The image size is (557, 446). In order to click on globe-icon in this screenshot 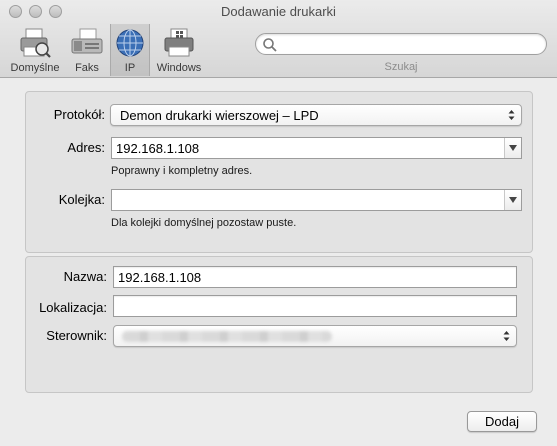, I will do `click(130, 43)`.